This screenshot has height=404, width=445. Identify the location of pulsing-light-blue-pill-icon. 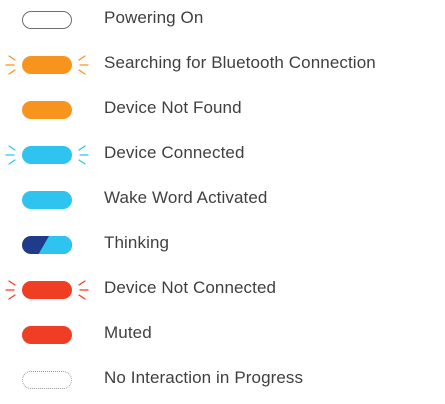
(47, 155).